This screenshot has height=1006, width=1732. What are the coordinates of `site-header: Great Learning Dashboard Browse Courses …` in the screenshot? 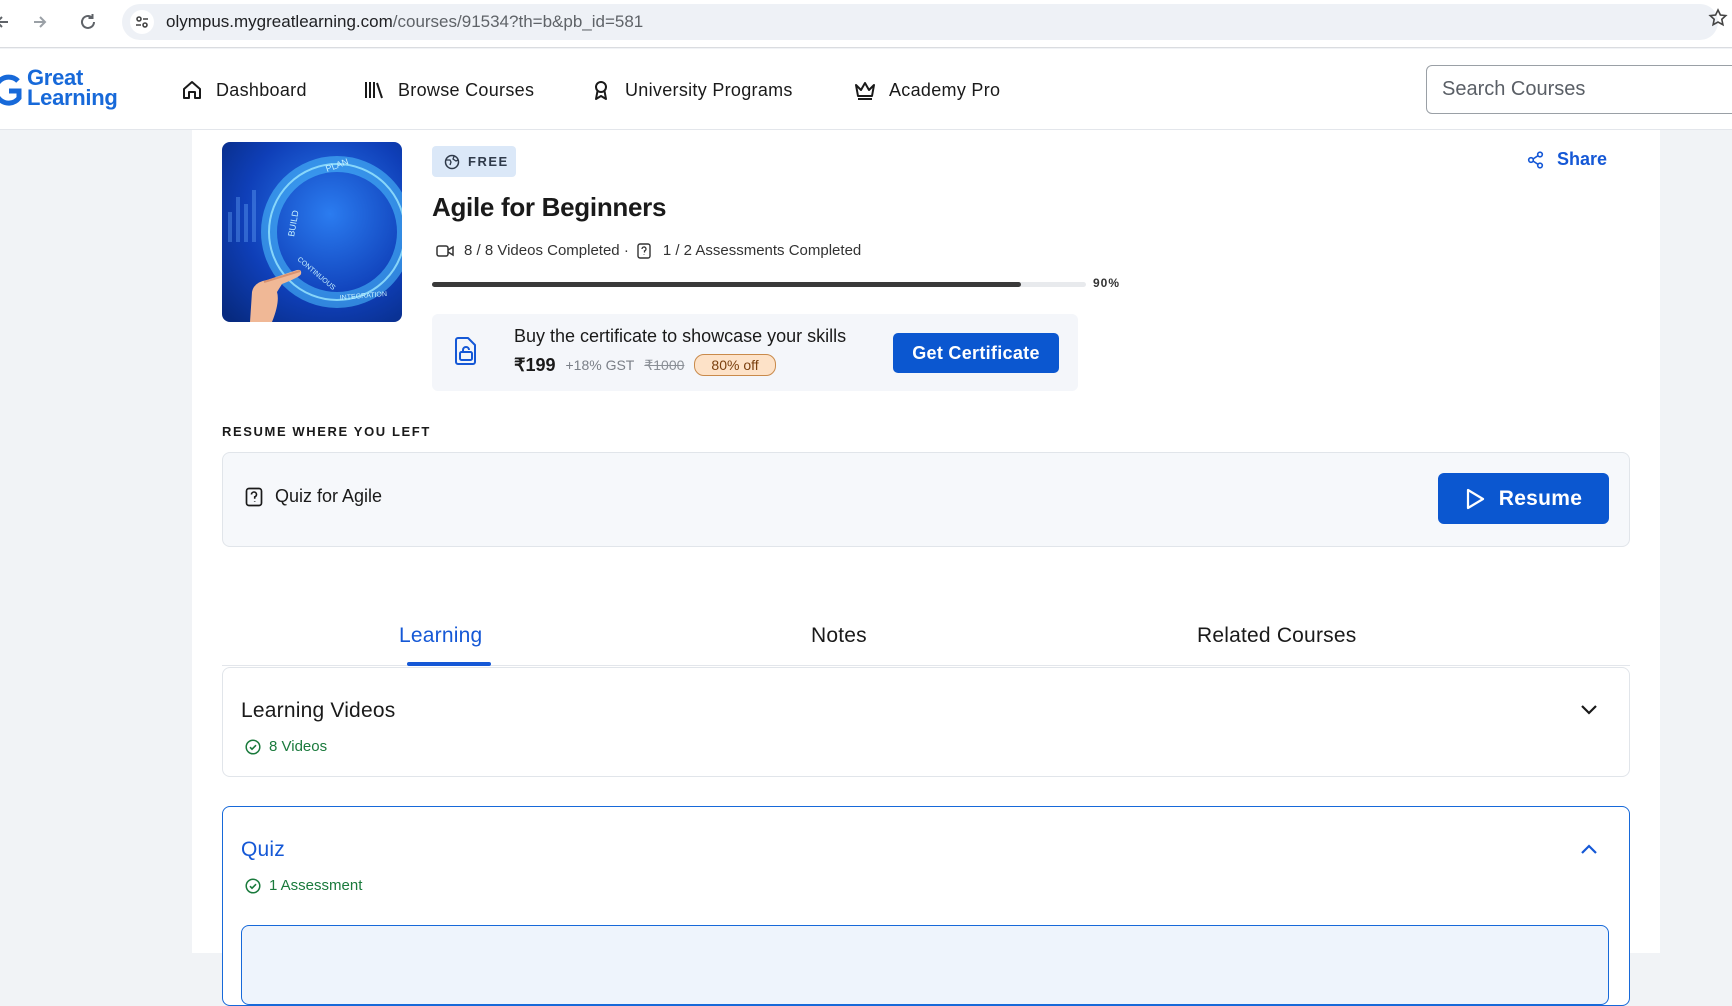 It's located at (866, 89).